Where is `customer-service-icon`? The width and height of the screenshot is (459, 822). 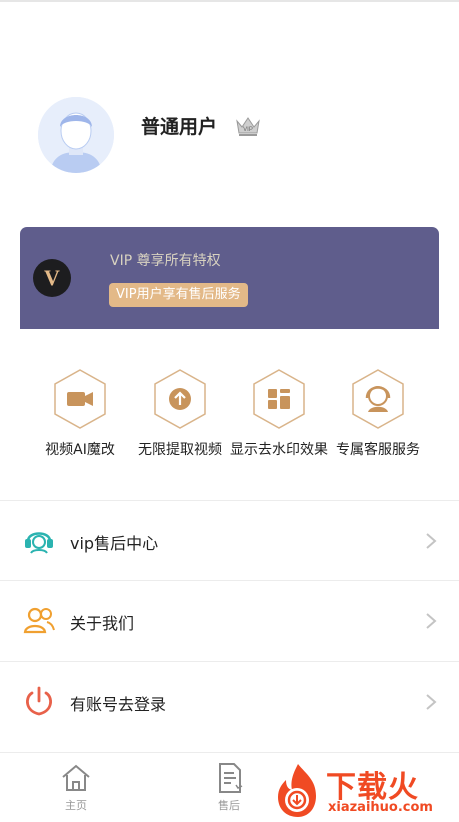
customer-service-icon is located at coordinates (378, 399).